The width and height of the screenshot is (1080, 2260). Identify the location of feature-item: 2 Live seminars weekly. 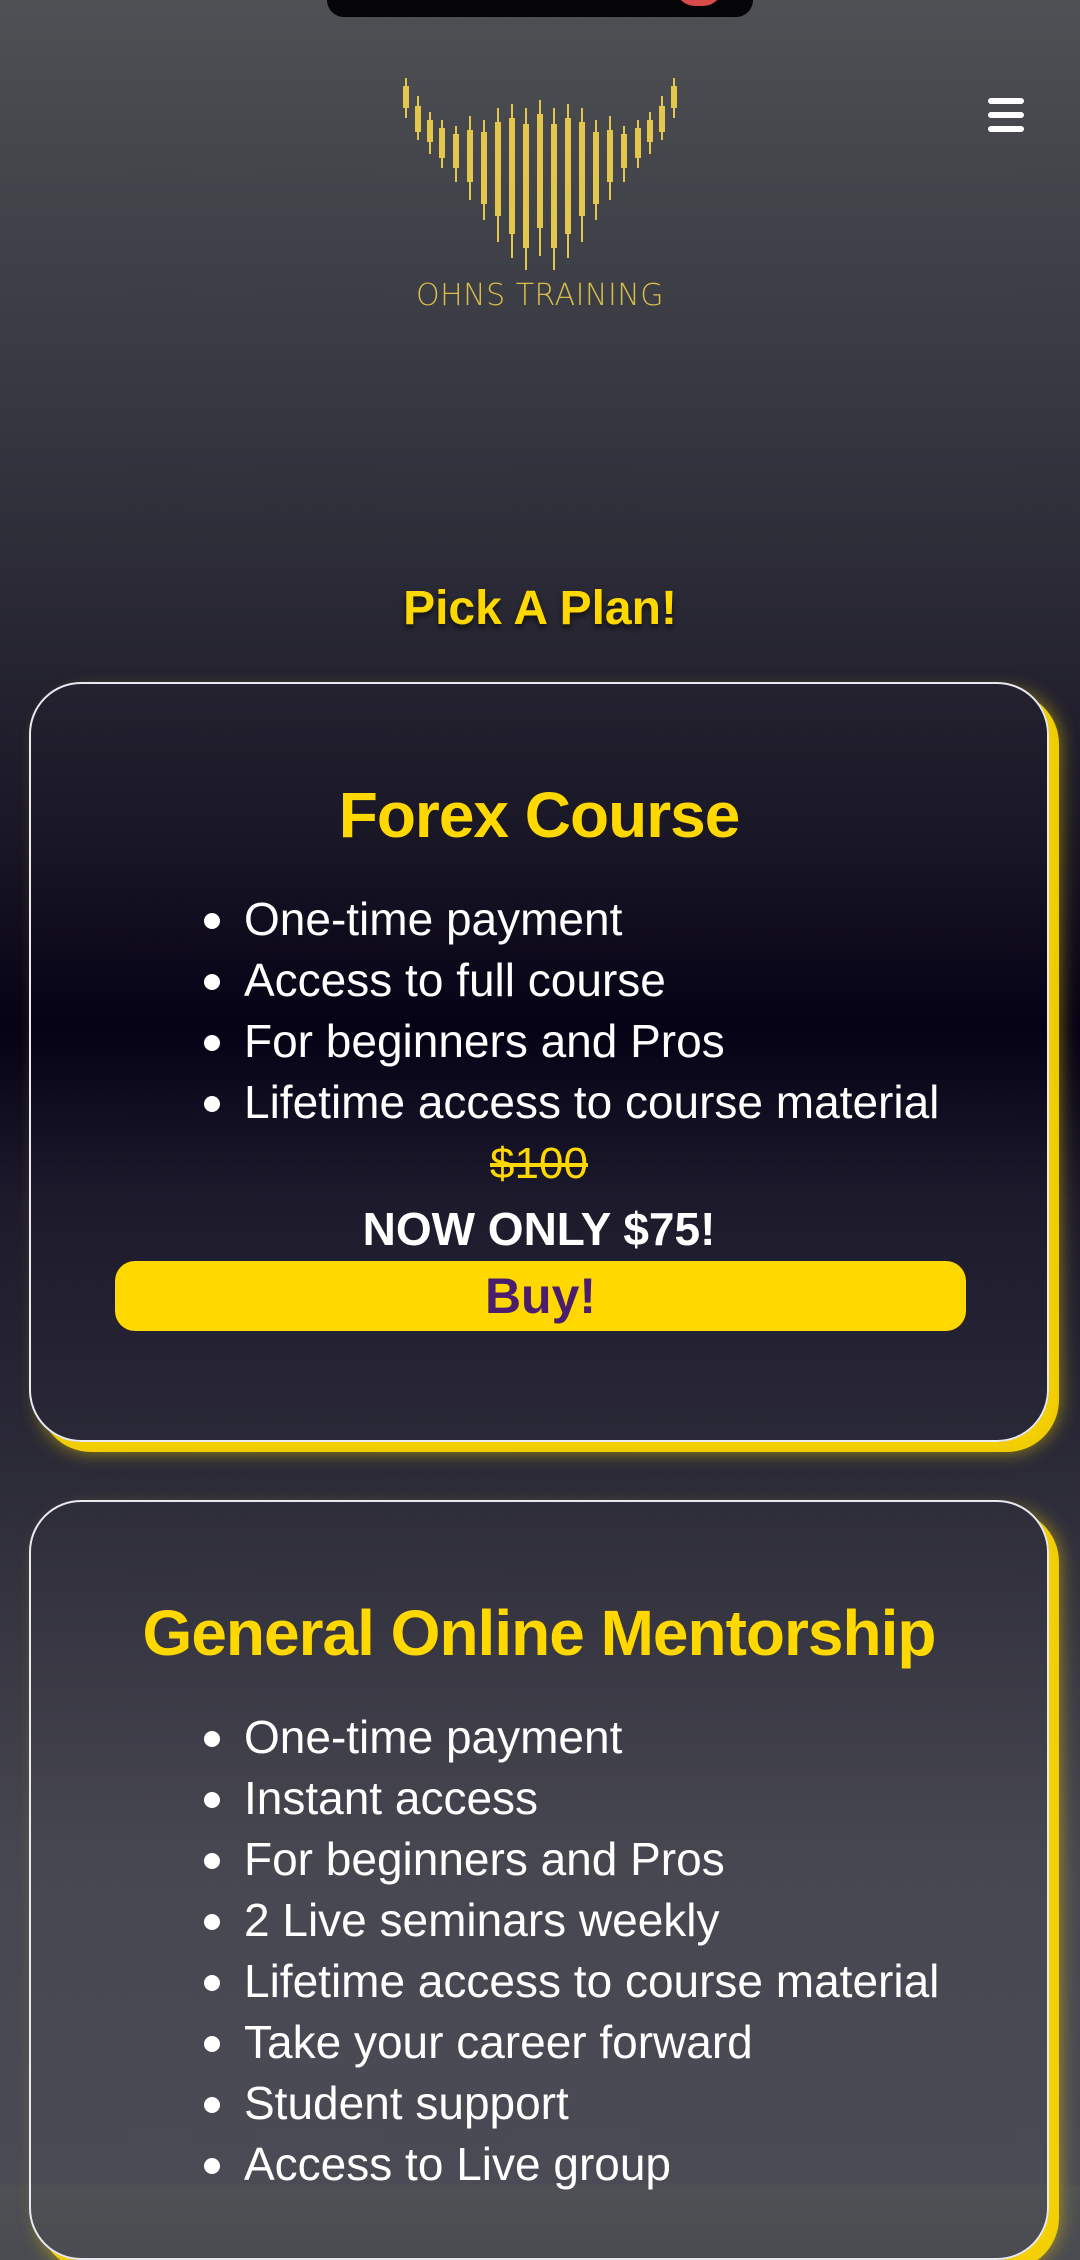
(571, 1920).